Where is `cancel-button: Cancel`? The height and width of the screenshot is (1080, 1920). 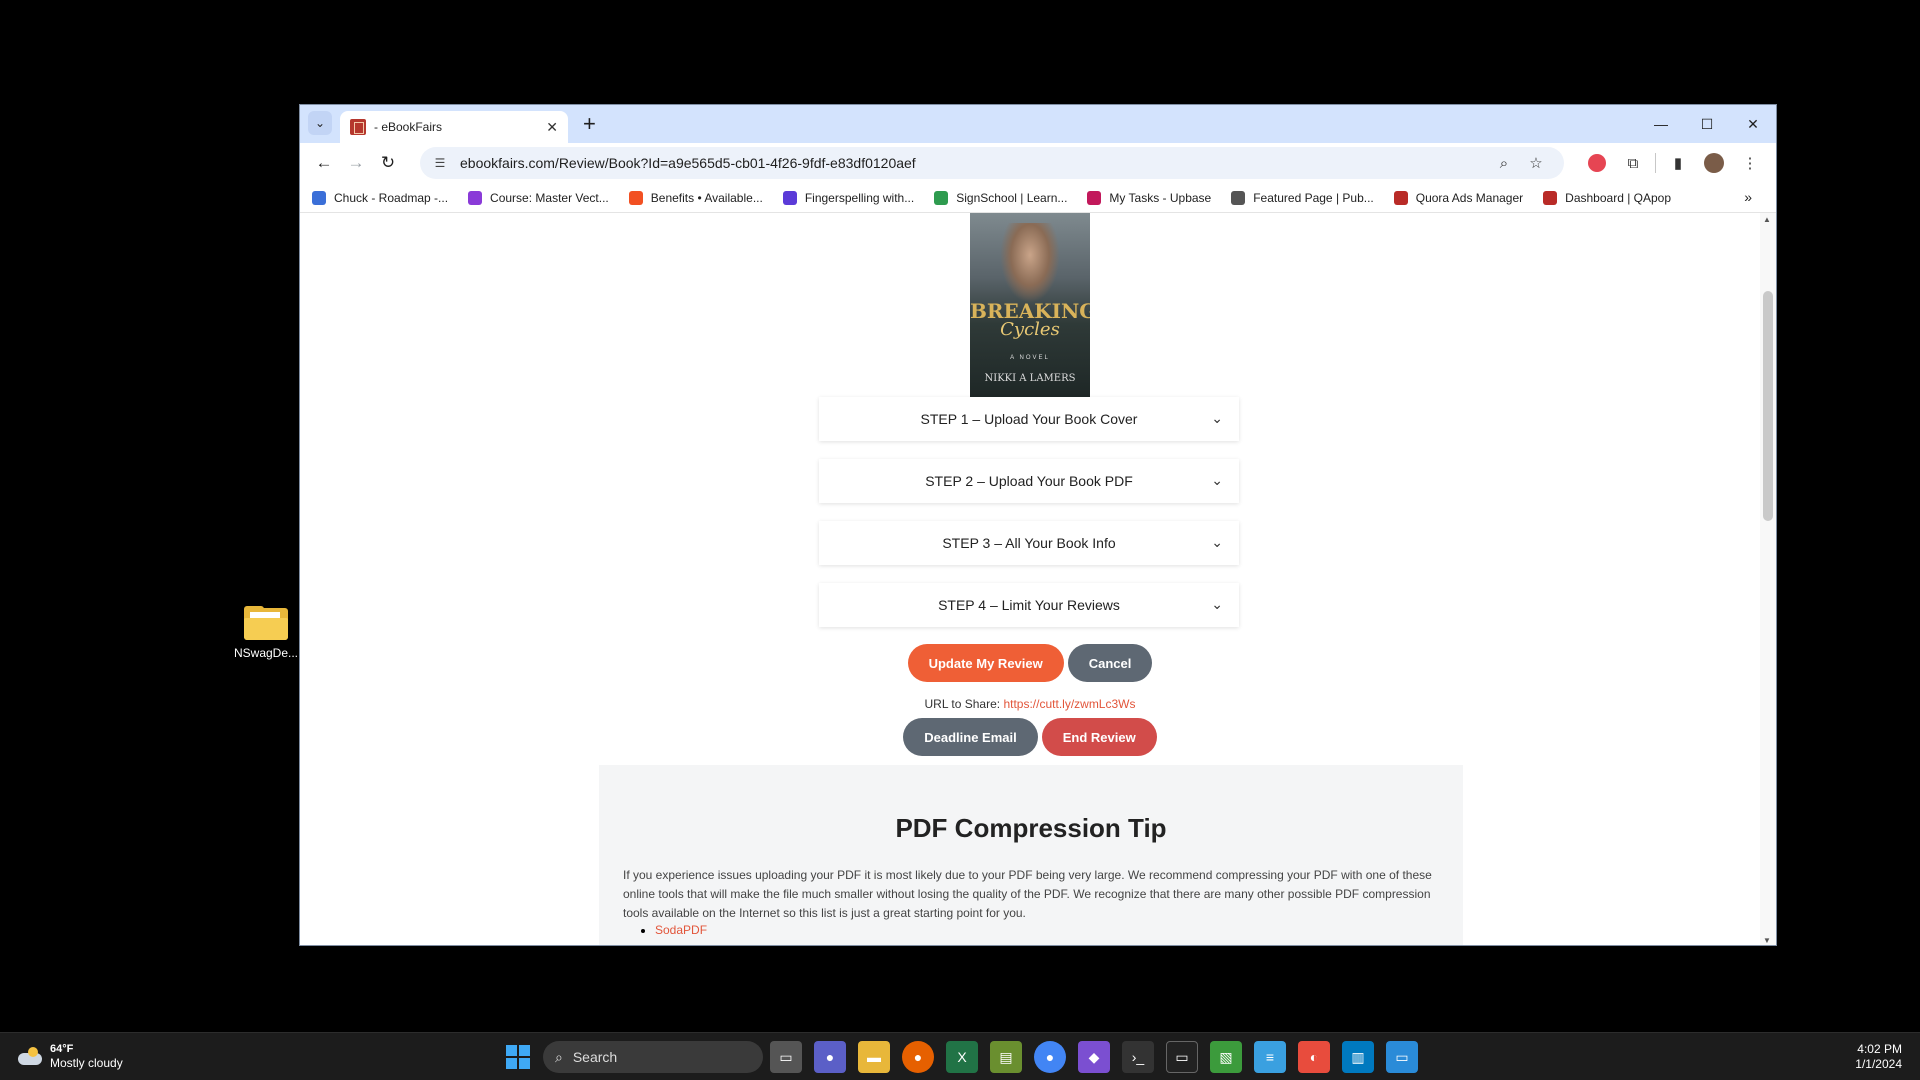 cancel-button: Cancel is located at coordinates (1110, 663).